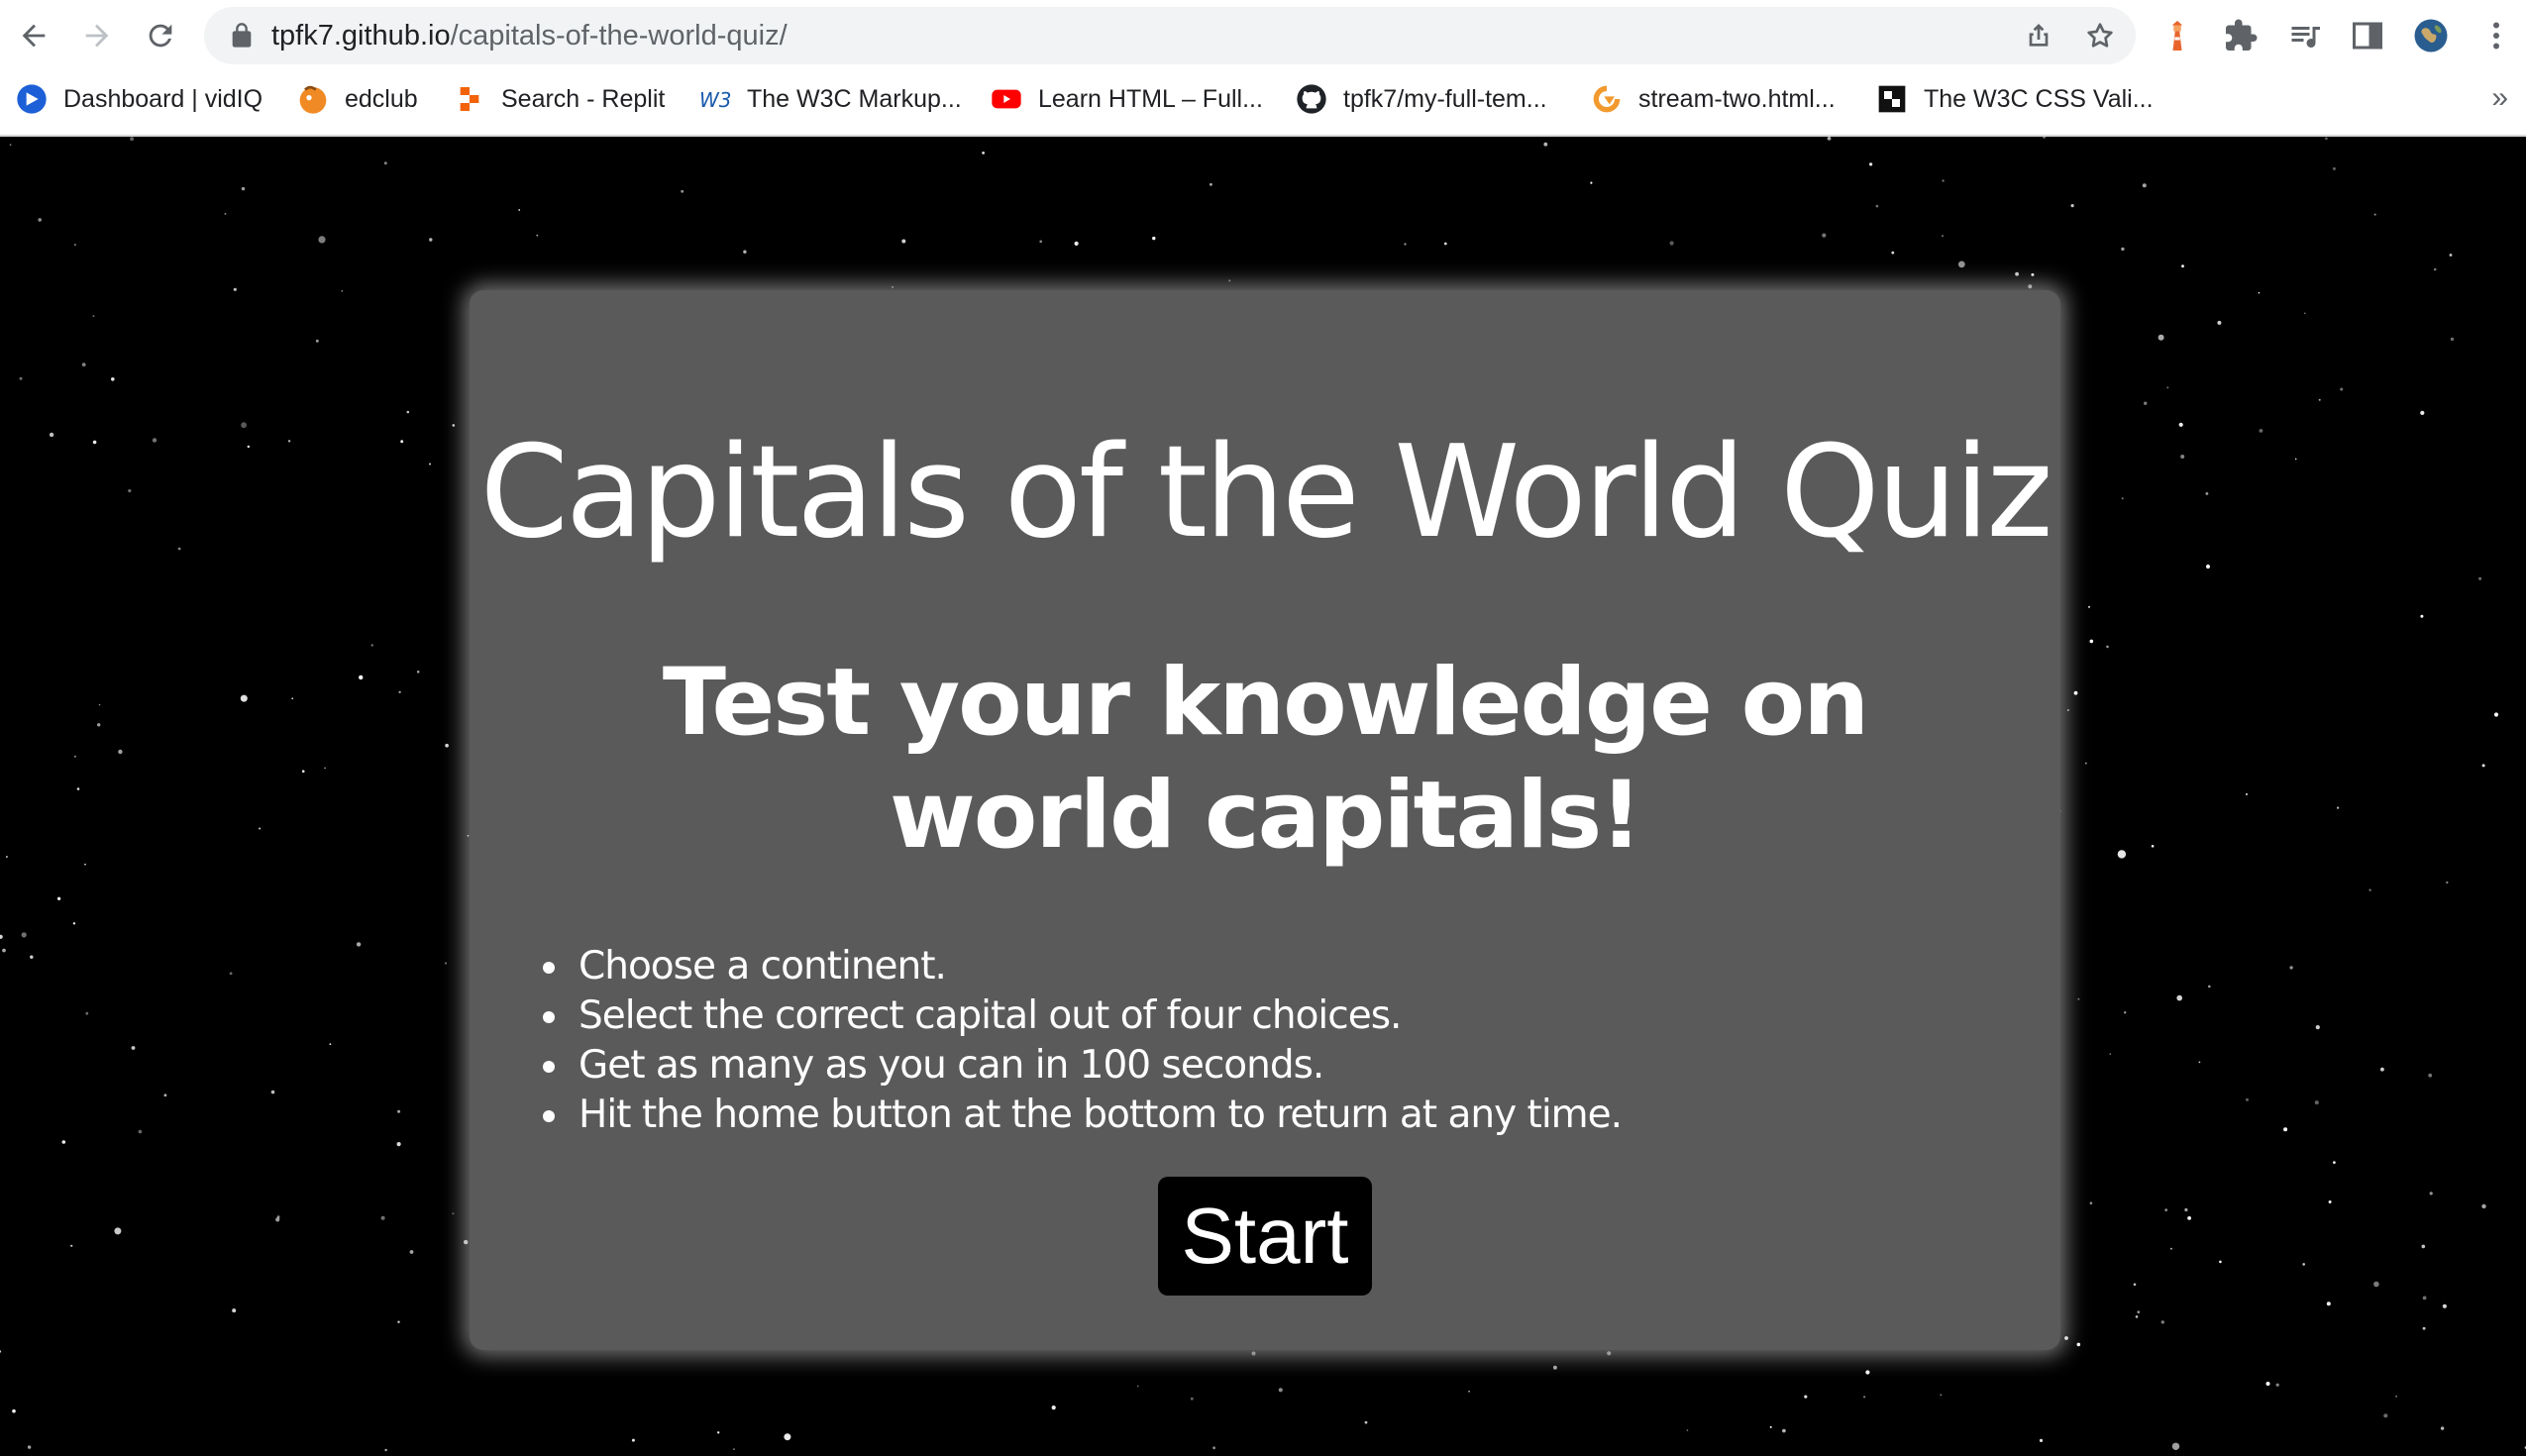  Describe the element at coordinates (1097, 1066) in the screenshot. I see `rule-item: Get as many as you can in 100 seconds.` at that location.